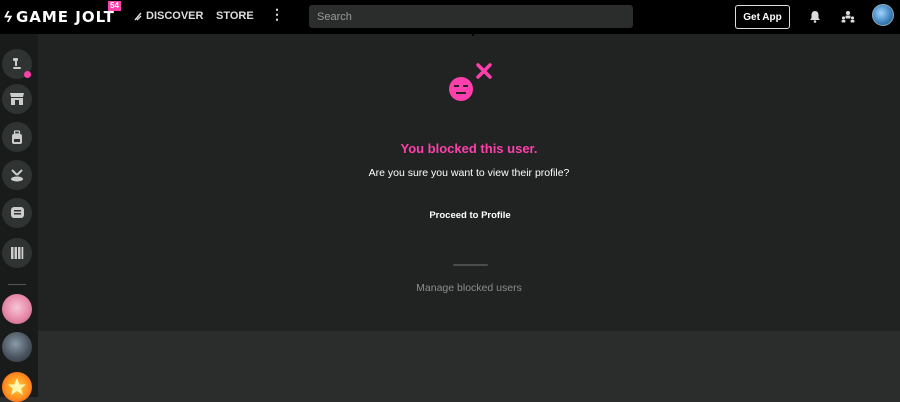 The image size is (900, 402). I want to click on left-sidebar, so click(19, 218).